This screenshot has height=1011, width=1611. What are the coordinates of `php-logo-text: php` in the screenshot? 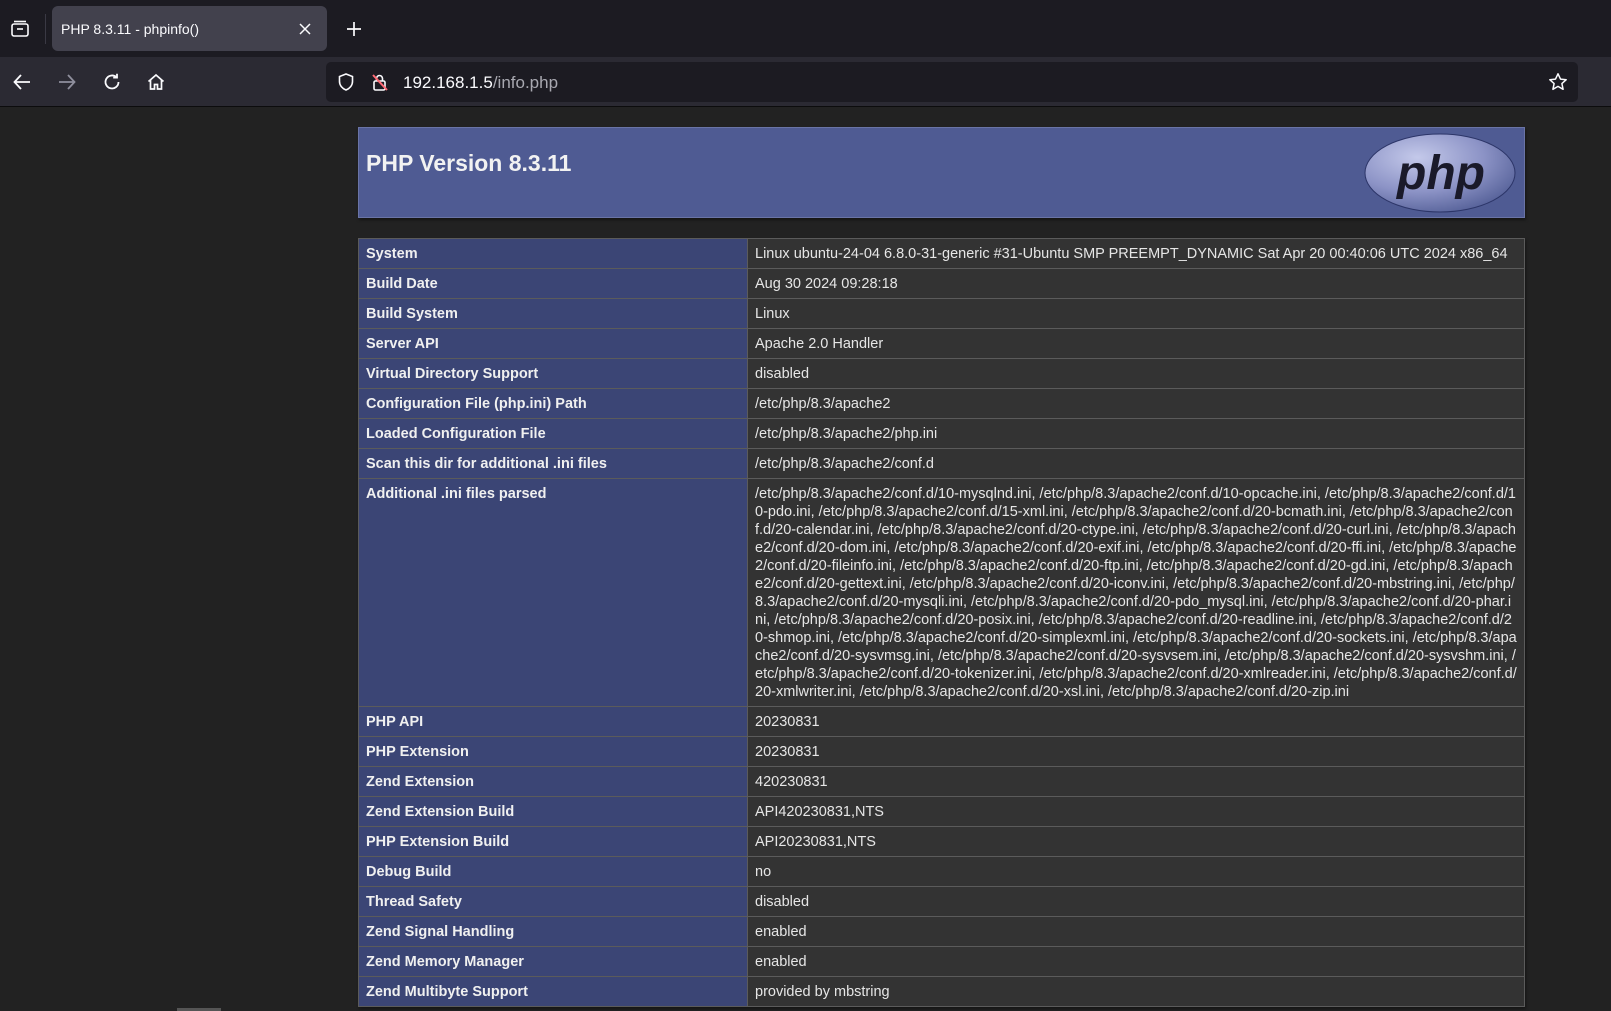 It's located at (1440, 173).